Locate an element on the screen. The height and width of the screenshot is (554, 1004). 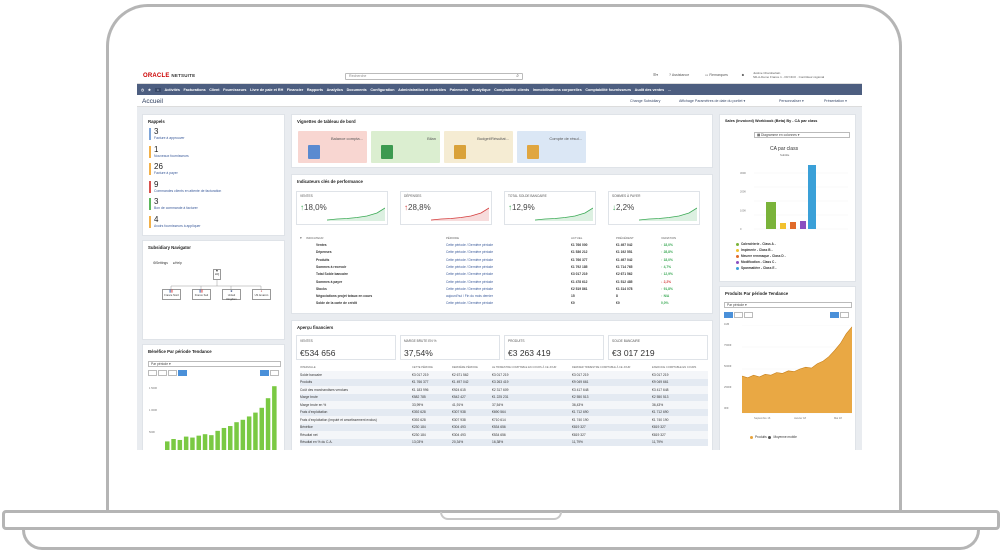
sales-legend-item: Spanmatière - Class E - is located at coordinates (756, 268).